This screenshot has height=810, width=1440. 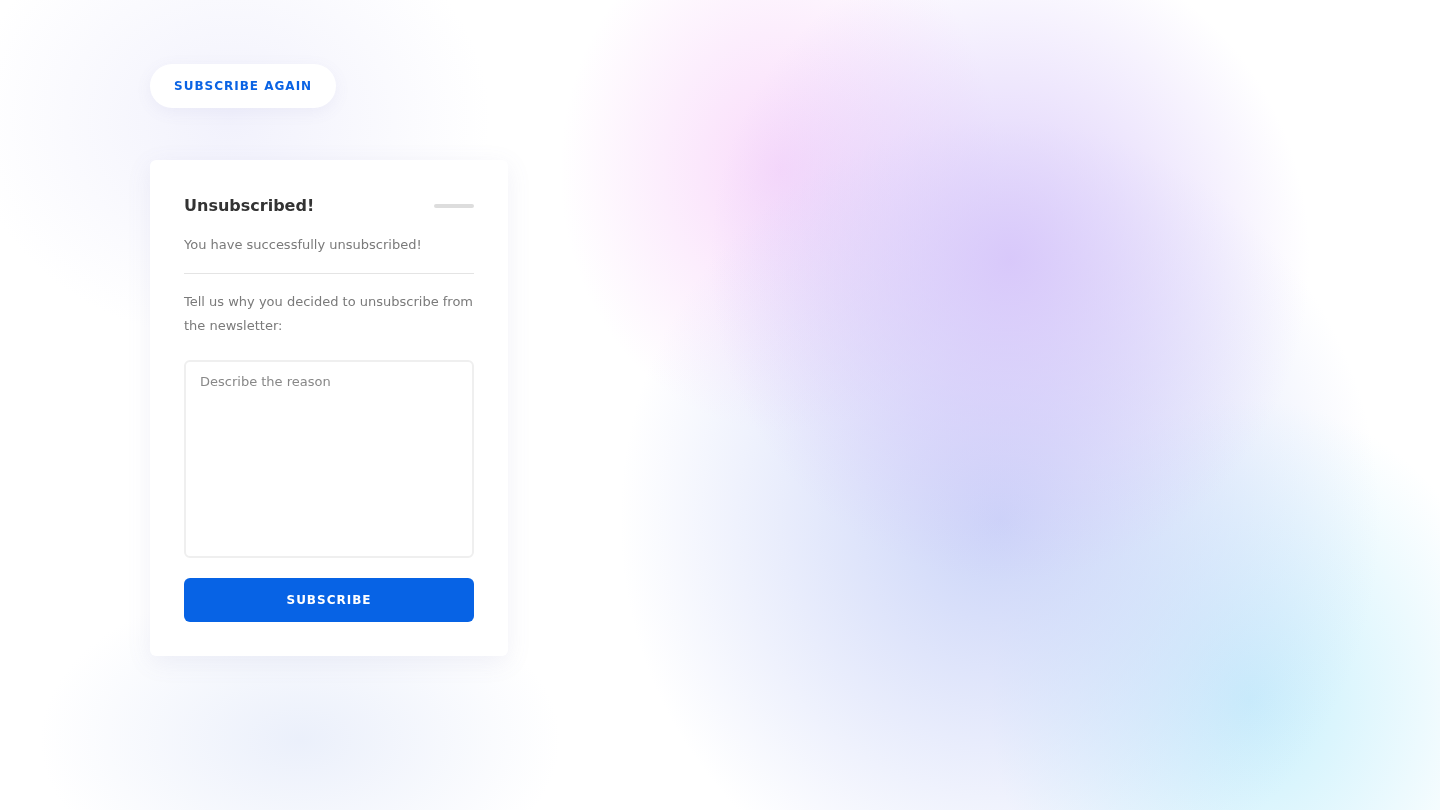 What do you see at coordinates (329, 600) in the screenshot?
I see `subscribe-button: SUBSCRIBE` at bounding box center [329, 600].